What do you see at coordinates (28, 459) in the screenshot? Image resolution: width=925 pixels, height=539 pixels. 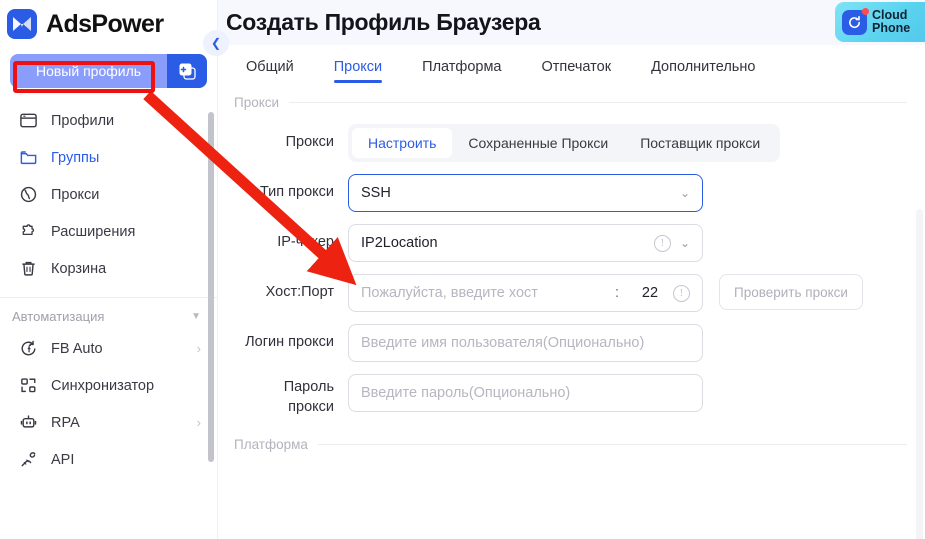 I see `api-plug-icon` at bounding box center [28, 459].